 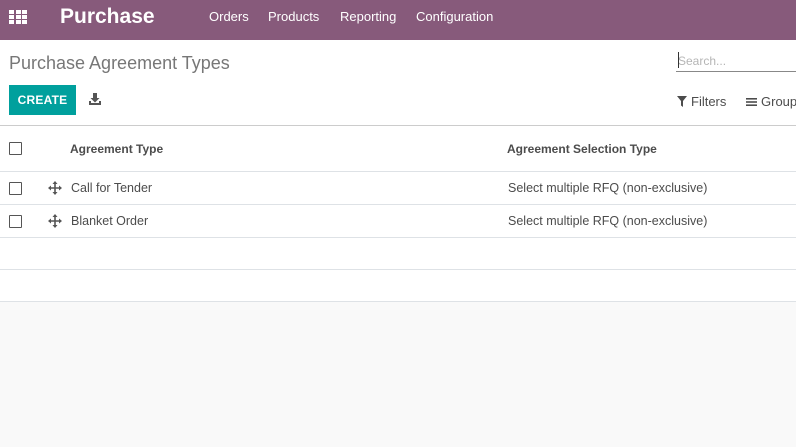 What do you see at coordinates (368, 16) in the screenshot?
I see `menu-reporting: Reporting` at bounding box center [368, 16].